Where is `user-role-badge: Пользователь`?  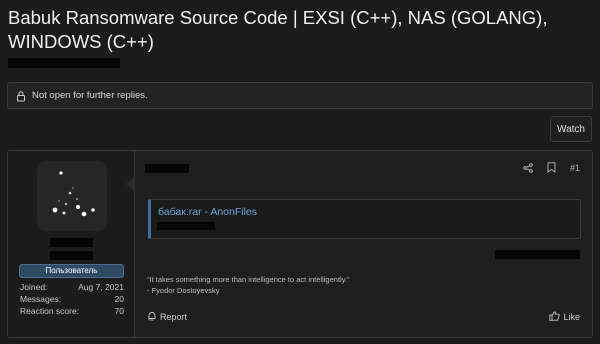
user-role-badge: Пользователь is located at coordinates (71, 271).